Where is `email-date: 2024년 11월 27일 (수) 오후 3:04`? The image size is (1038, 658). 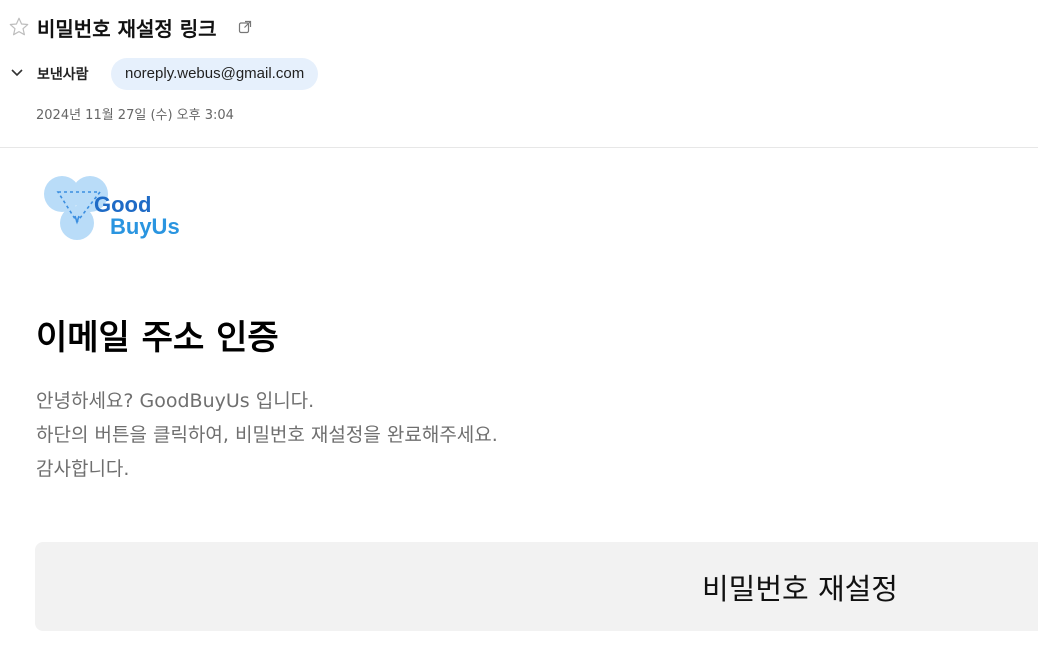 email-date: 2024년 11월 27일 (수) 오후 3:04 is located at coordinates (135, 115).